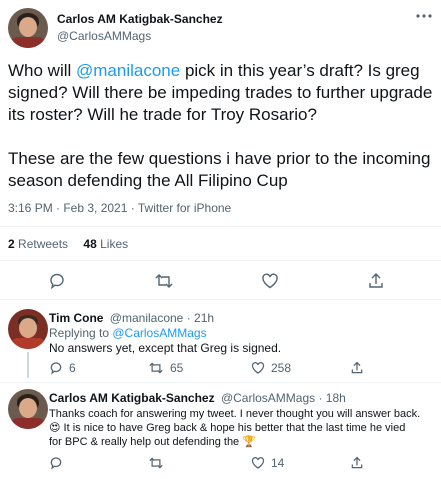  I want to click on tweet-timestamp: 3:16 PM · Feb 3, 2021 ·, so click(73, 208).